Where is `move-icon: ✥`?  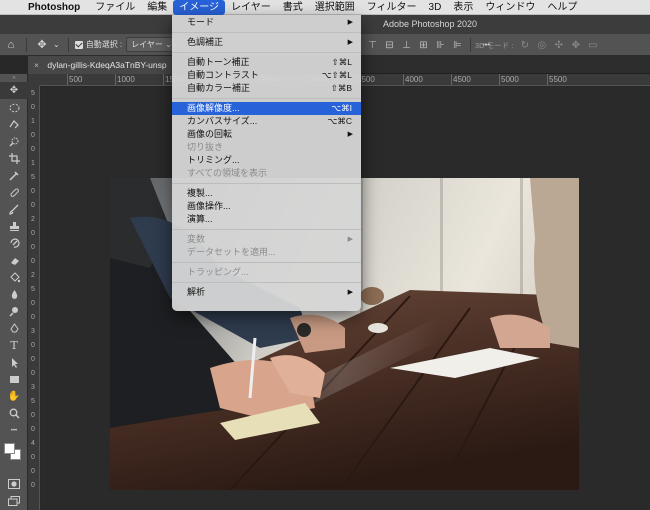
move-icon: ✥ is located at coordinates (14, 90).